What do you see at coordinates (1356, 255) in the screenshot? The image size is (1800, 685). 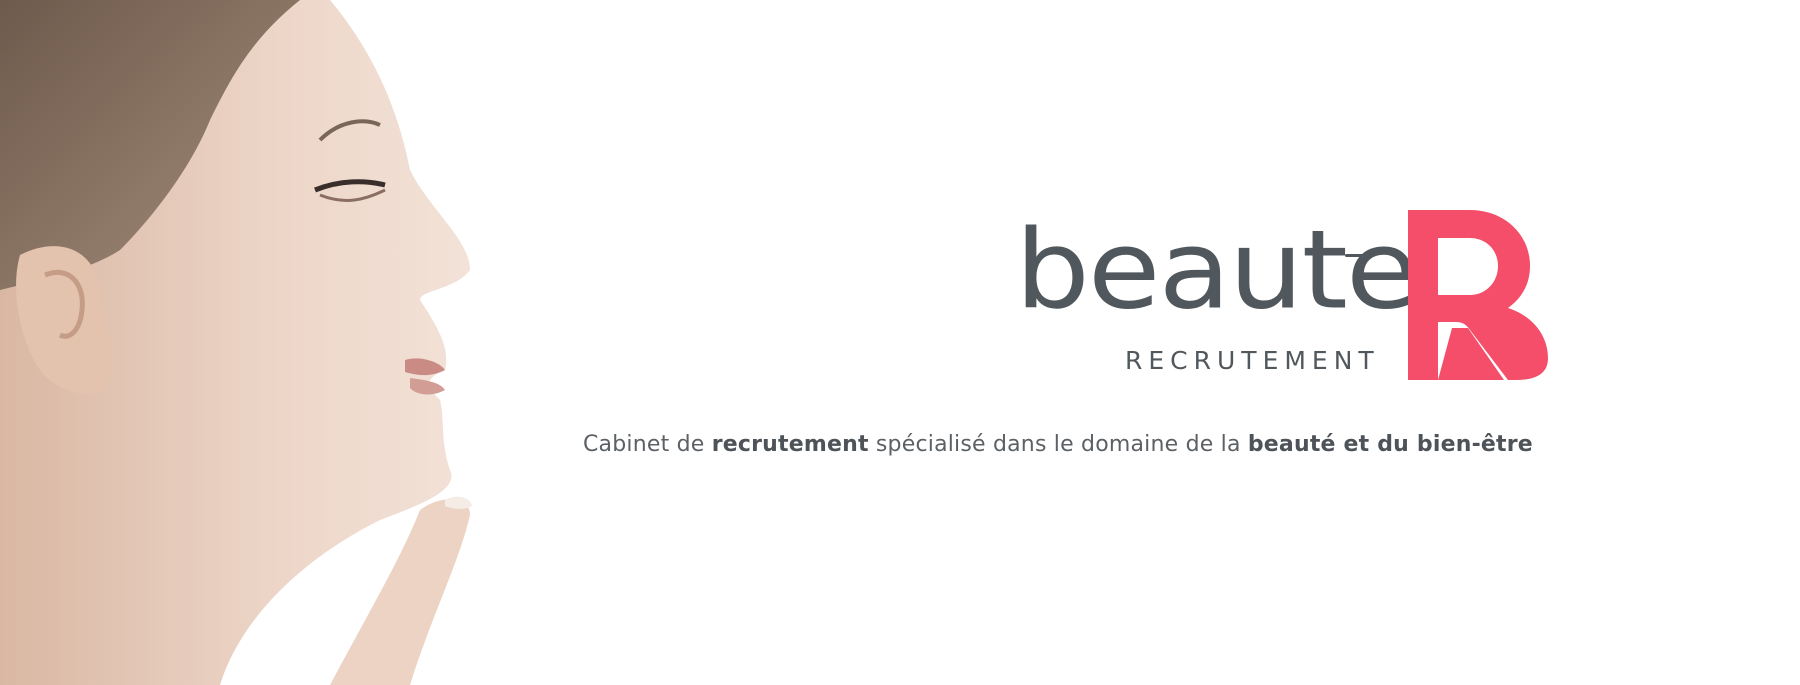 I see `logo-accent-macron` at bounding box center [1356, 255].